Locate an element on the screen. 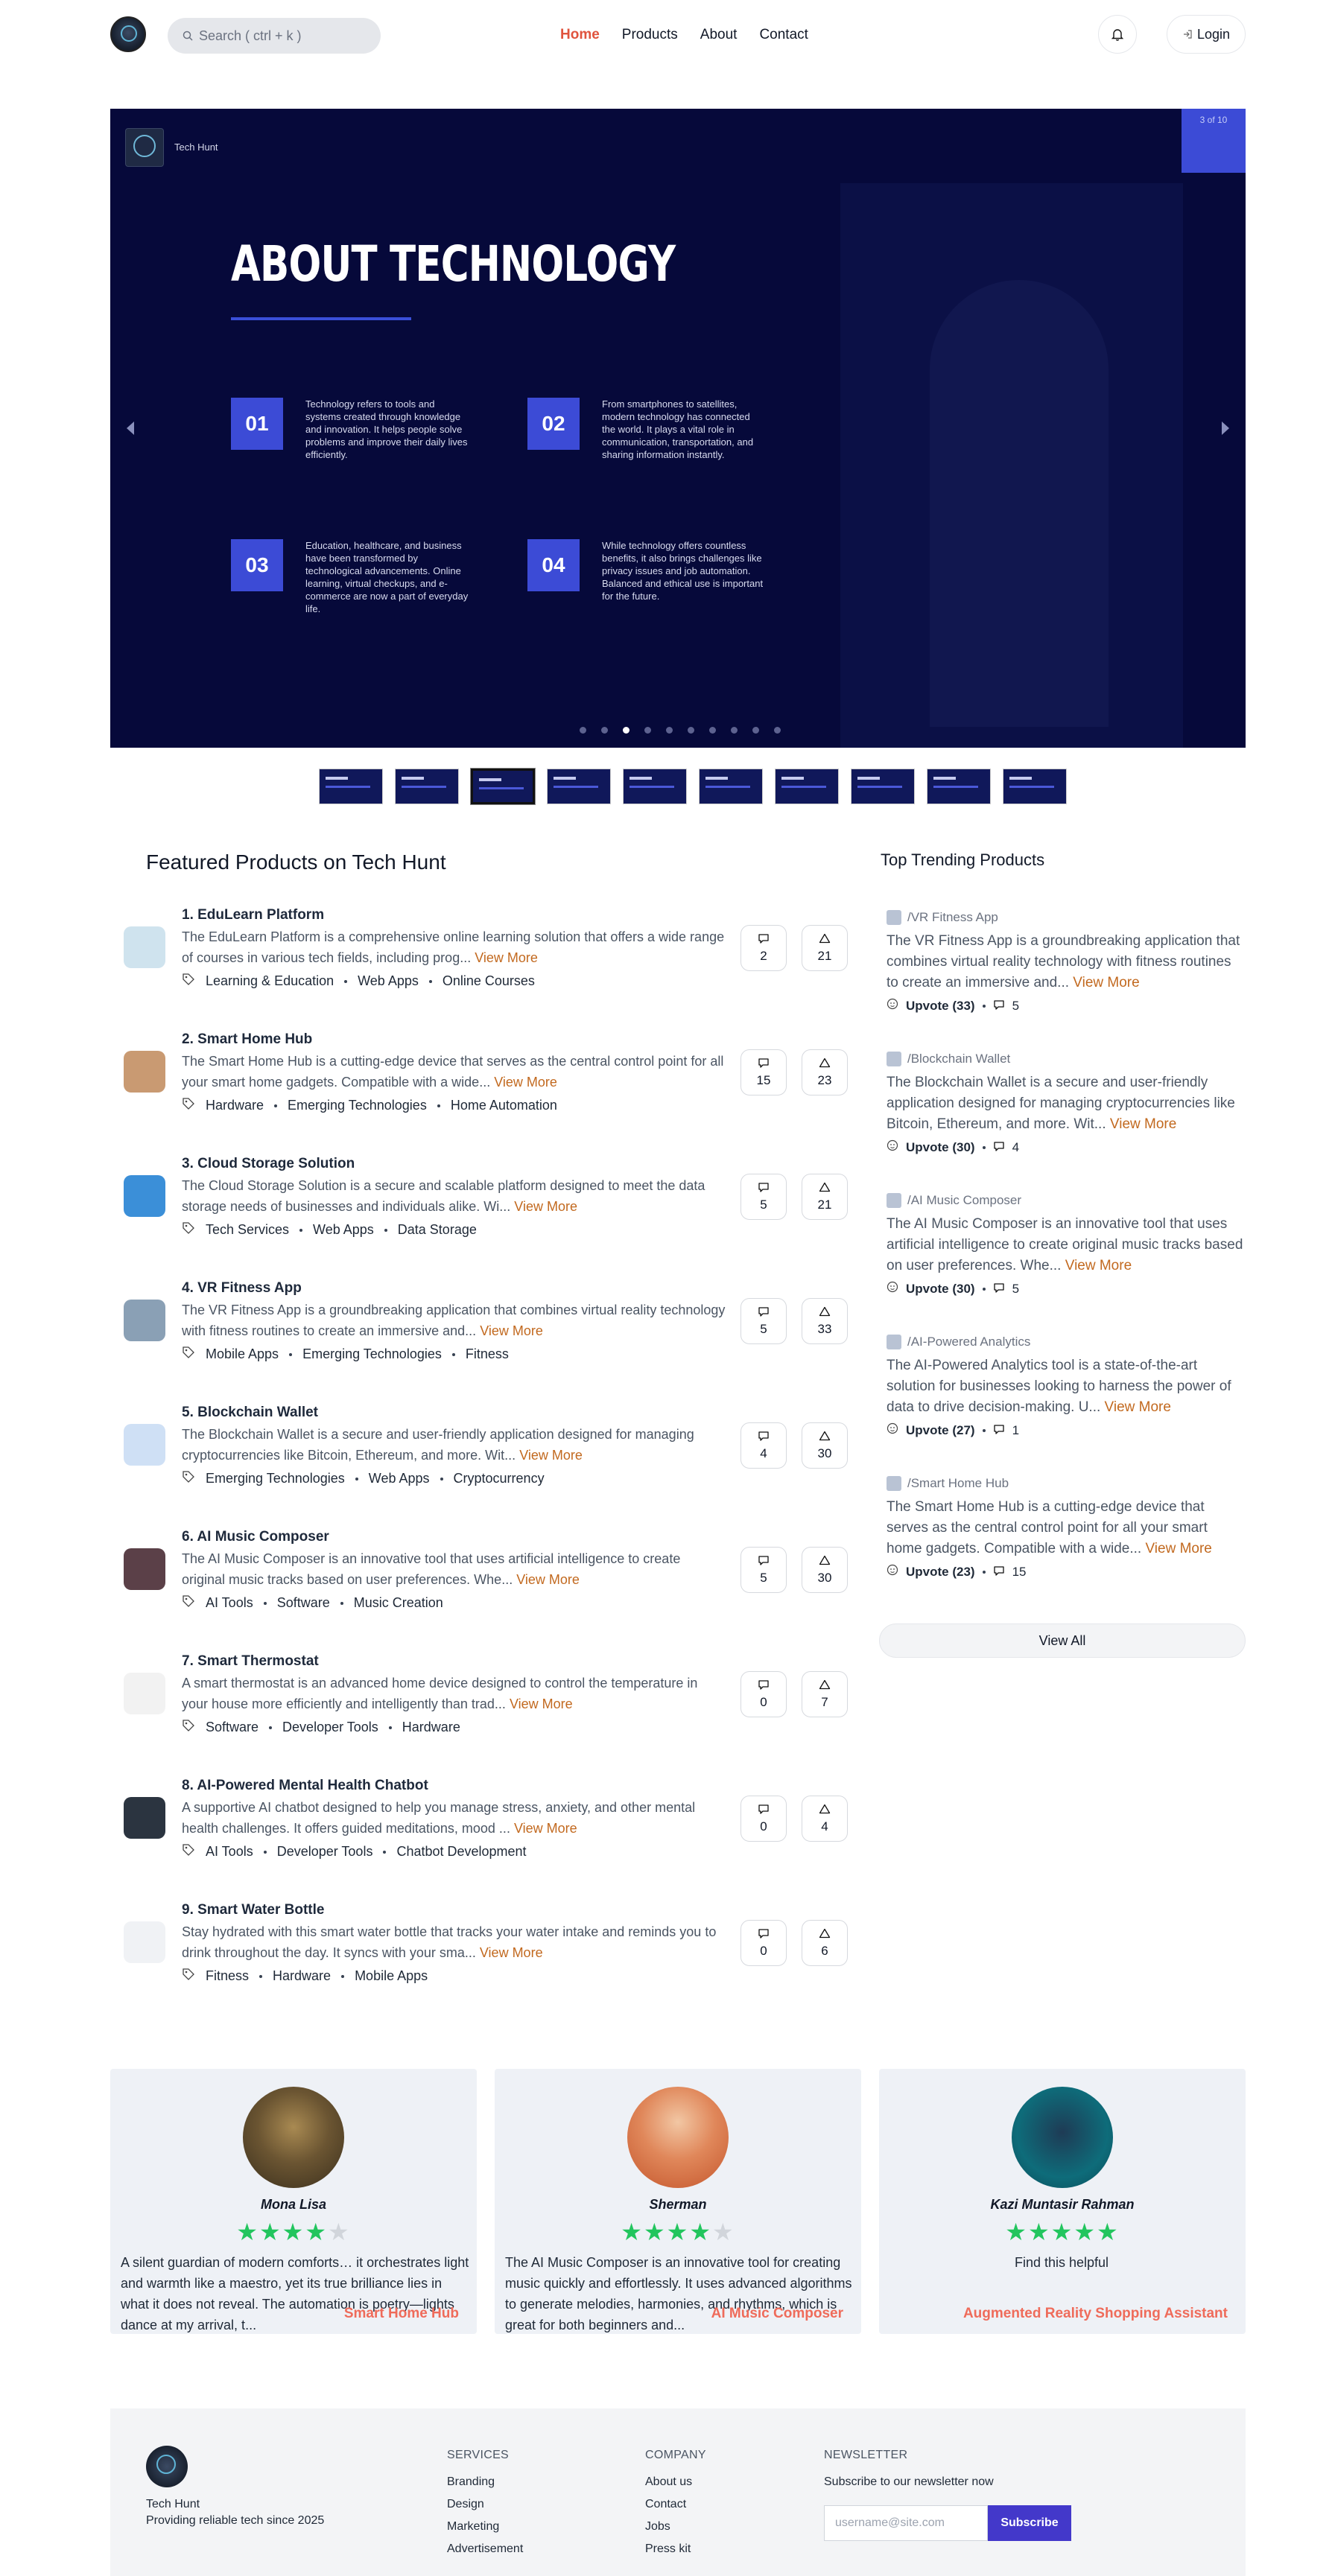  trending-item-title: /Blockchain Wallet is located at coordinates (959, 1059).